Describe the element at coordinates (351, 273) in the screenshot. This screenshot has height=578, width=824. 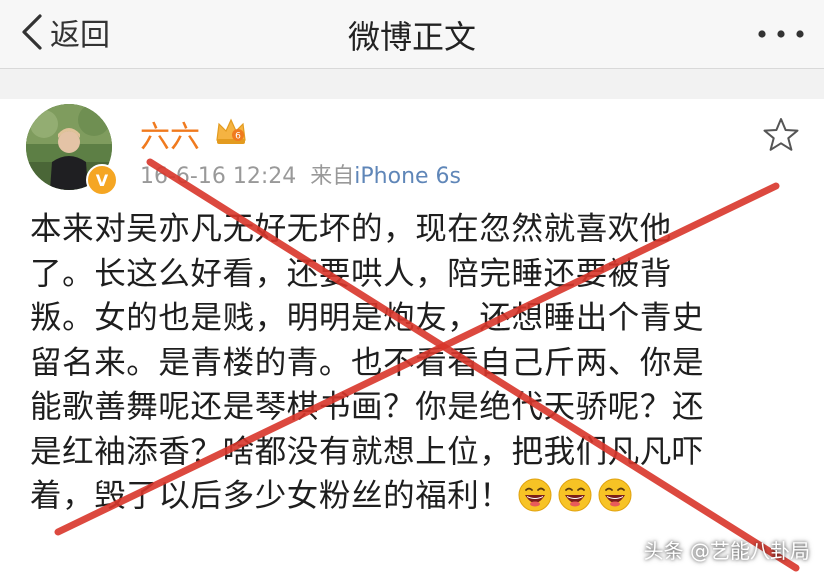
I see `post-line: 了。长这么好看，还要哄人，陪完睡还要被背` at that location.